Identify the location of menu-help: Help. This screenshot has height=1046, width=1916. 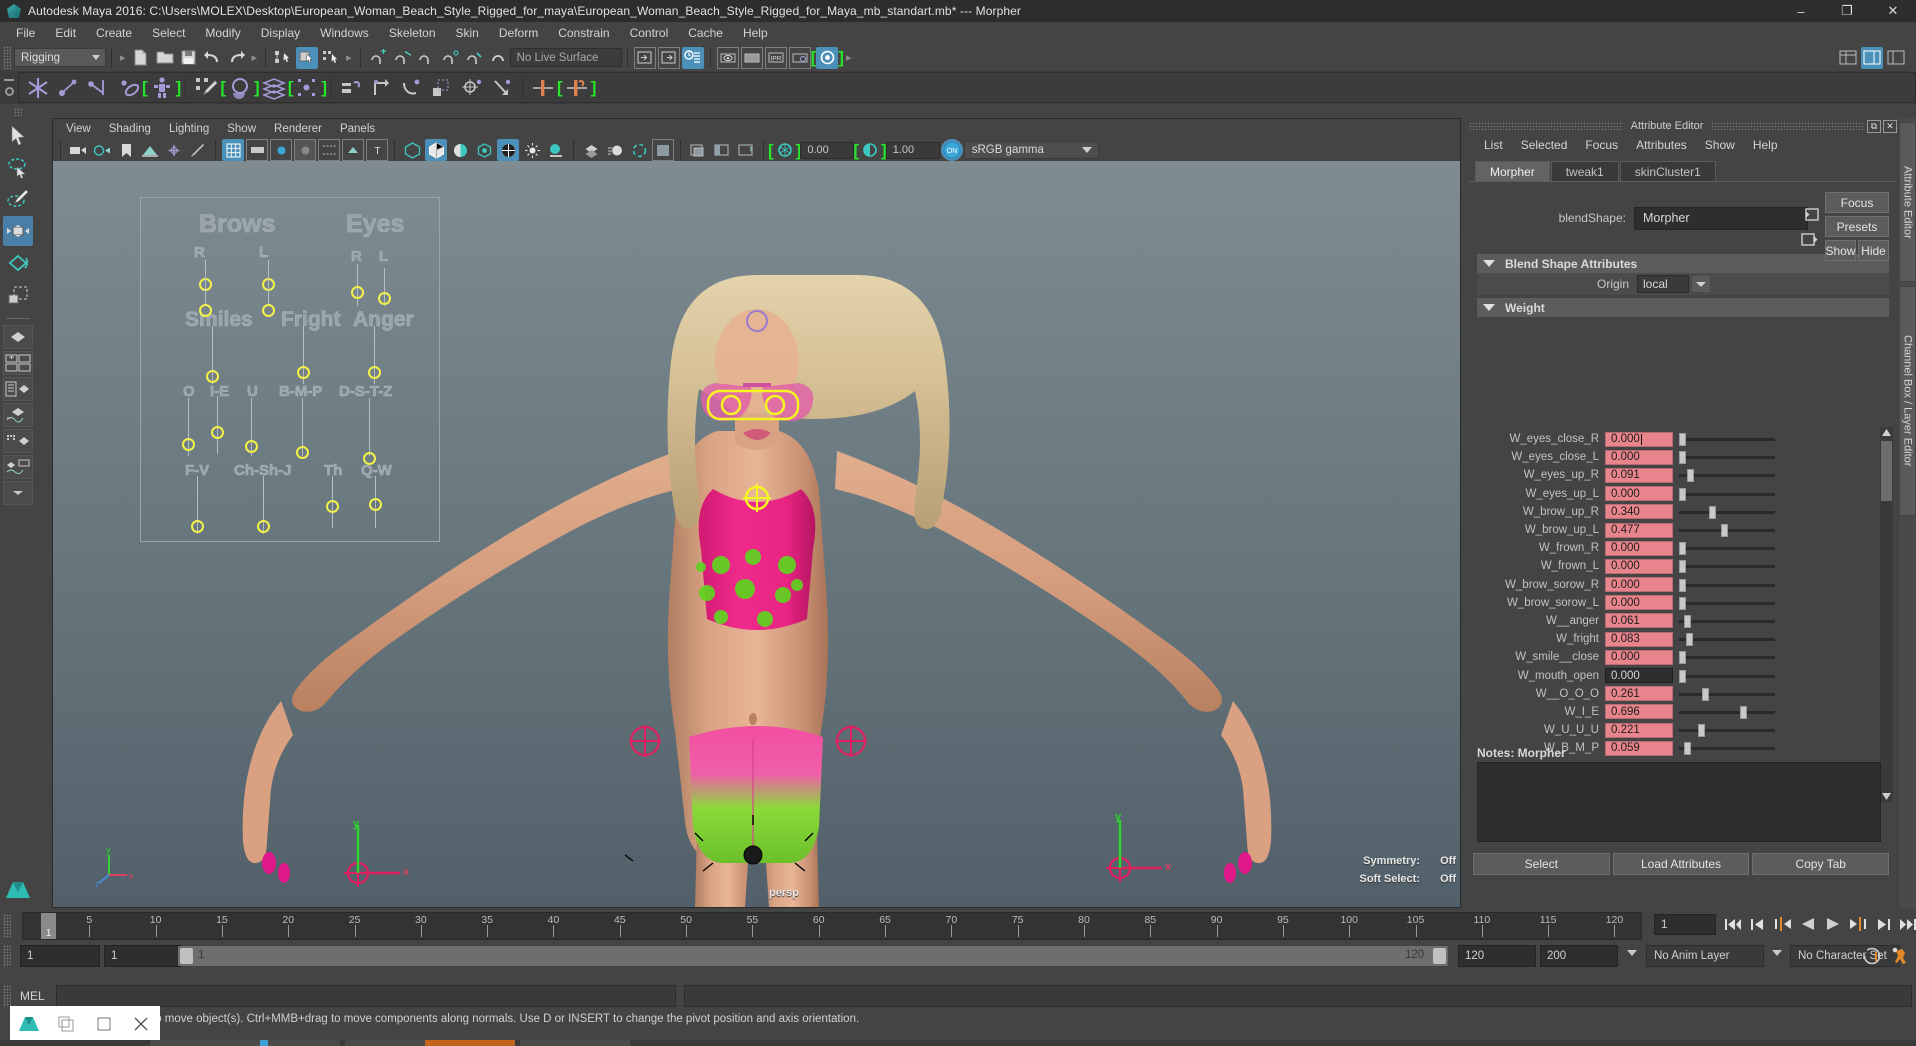
(755, 33).